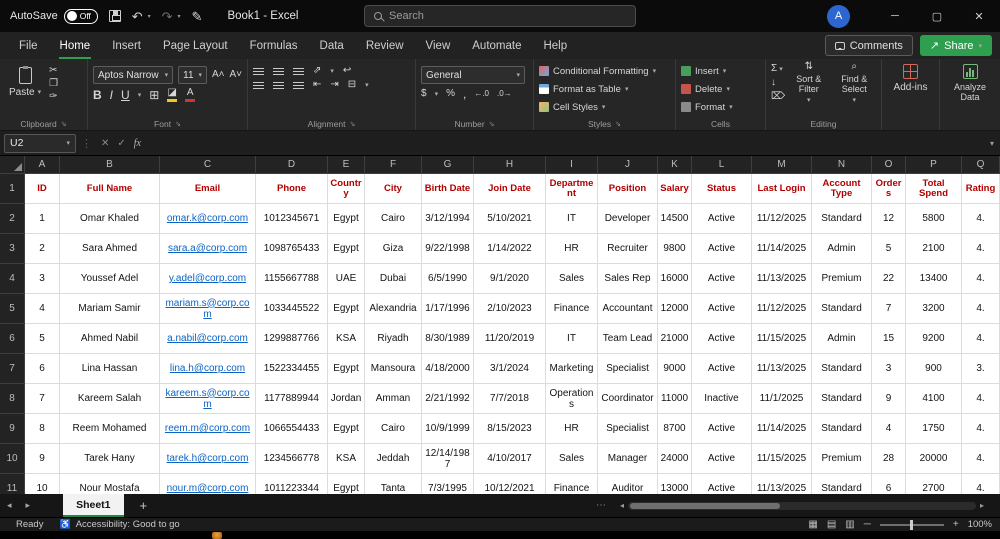  Describe the element at coordinates (889, 399) in the screenshot. I see `cell-O8: 9` at that location.